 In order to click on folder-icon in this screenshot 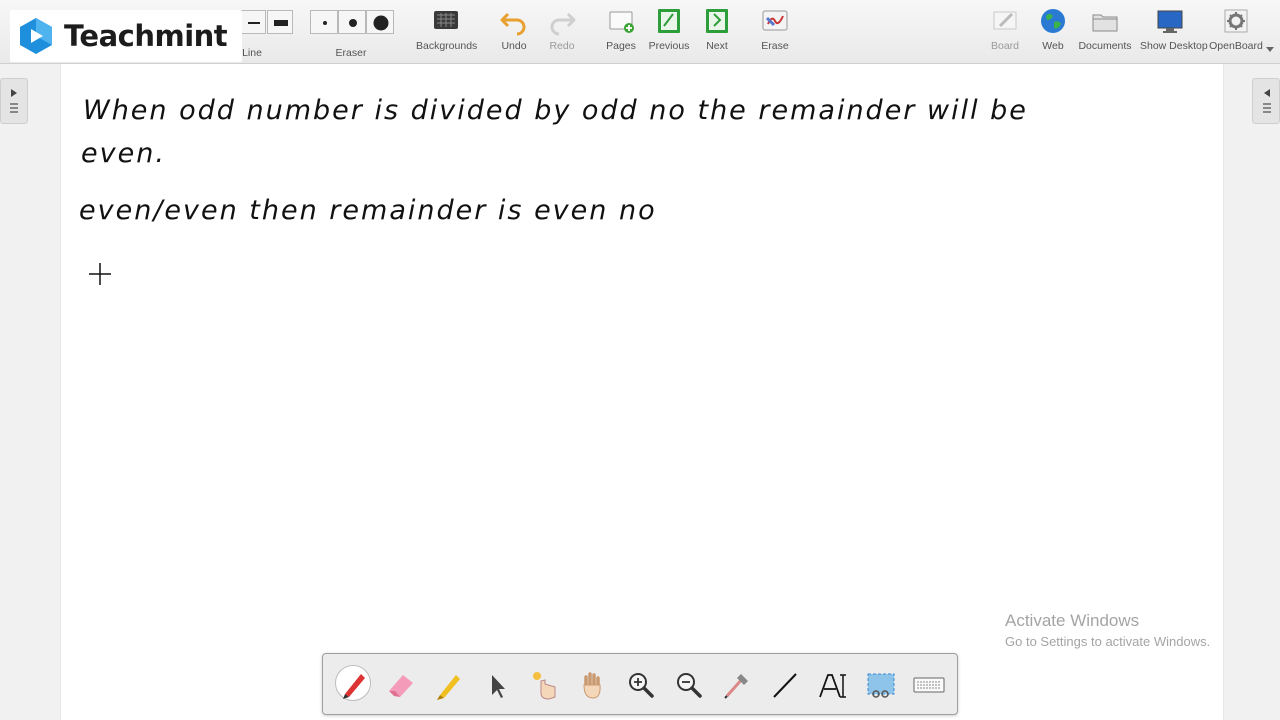, I will do `click(1105, 23)`.